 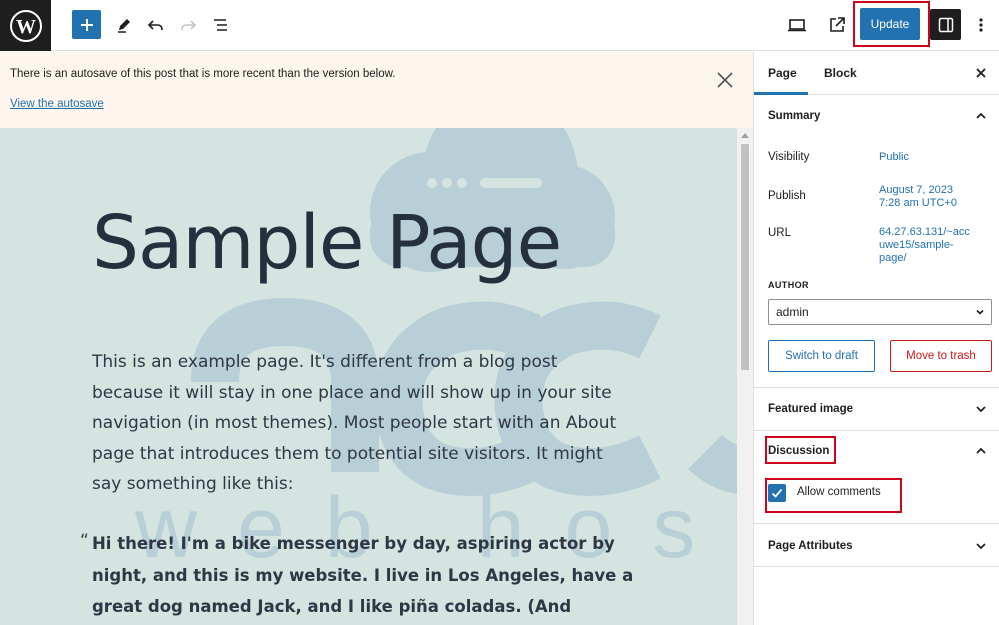 I want to click on view-autosave-link: View the autosave, so click(x=57, y=104).